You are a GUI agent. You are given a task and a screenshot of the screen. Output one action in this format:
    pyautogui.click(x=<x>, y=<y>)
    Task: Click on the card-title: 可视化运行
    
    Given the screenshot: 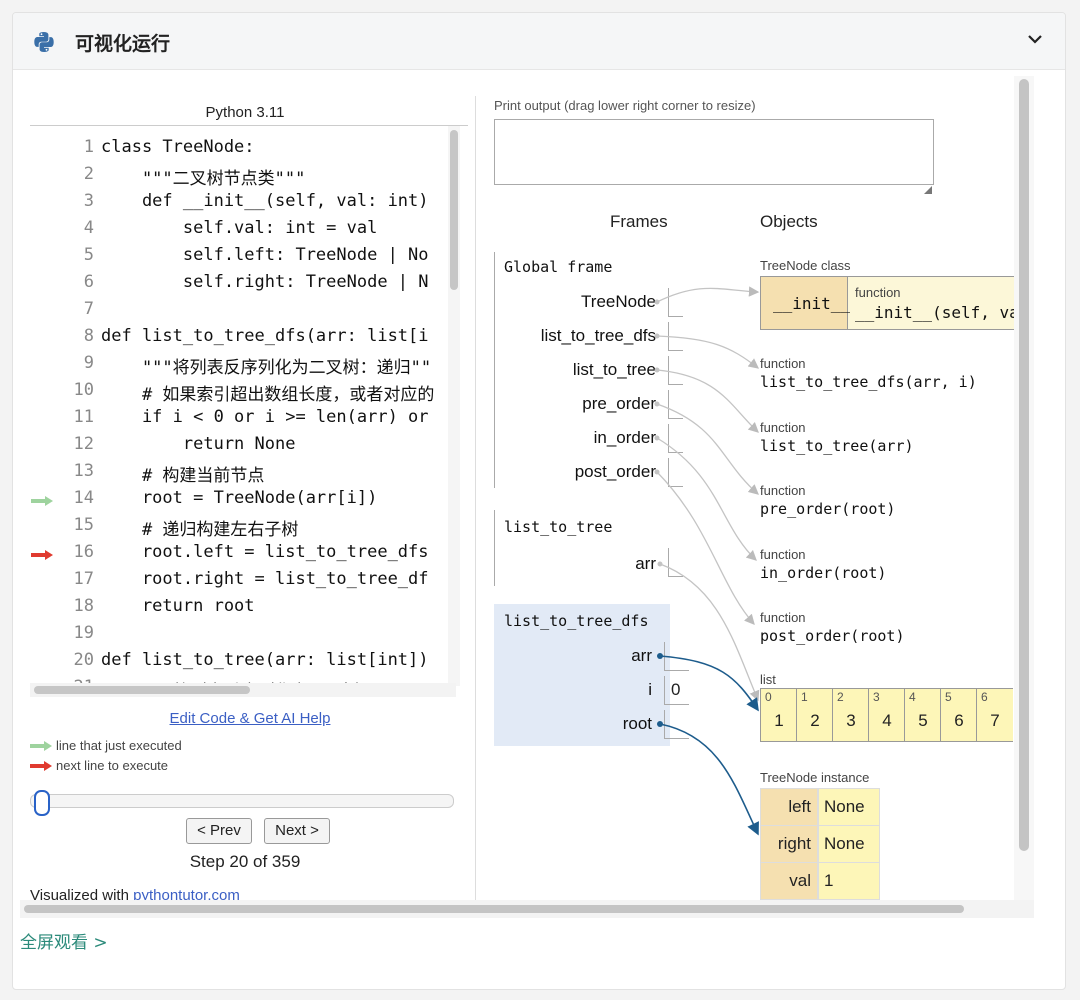 What is the action you would take?
    pyautogui.click(x=123, y=44)
    